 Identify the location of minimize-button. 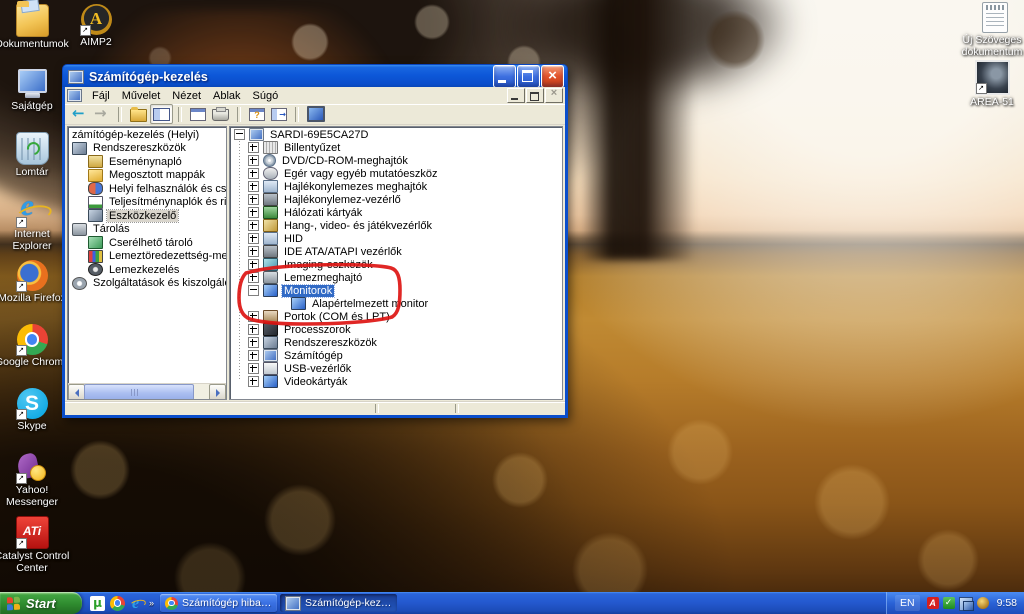
(504, 76).